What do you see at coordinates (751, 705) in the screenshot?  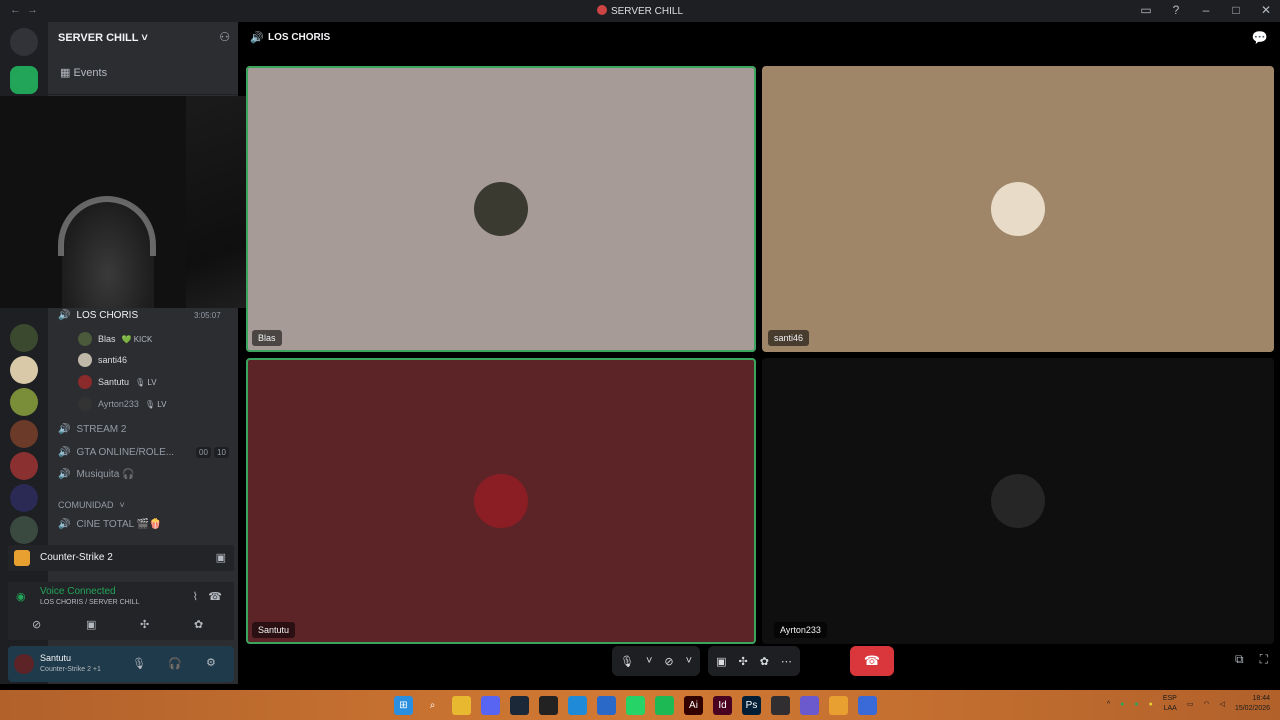 I see `photoshop-icon: Ps` at bounding box center [751, 705].